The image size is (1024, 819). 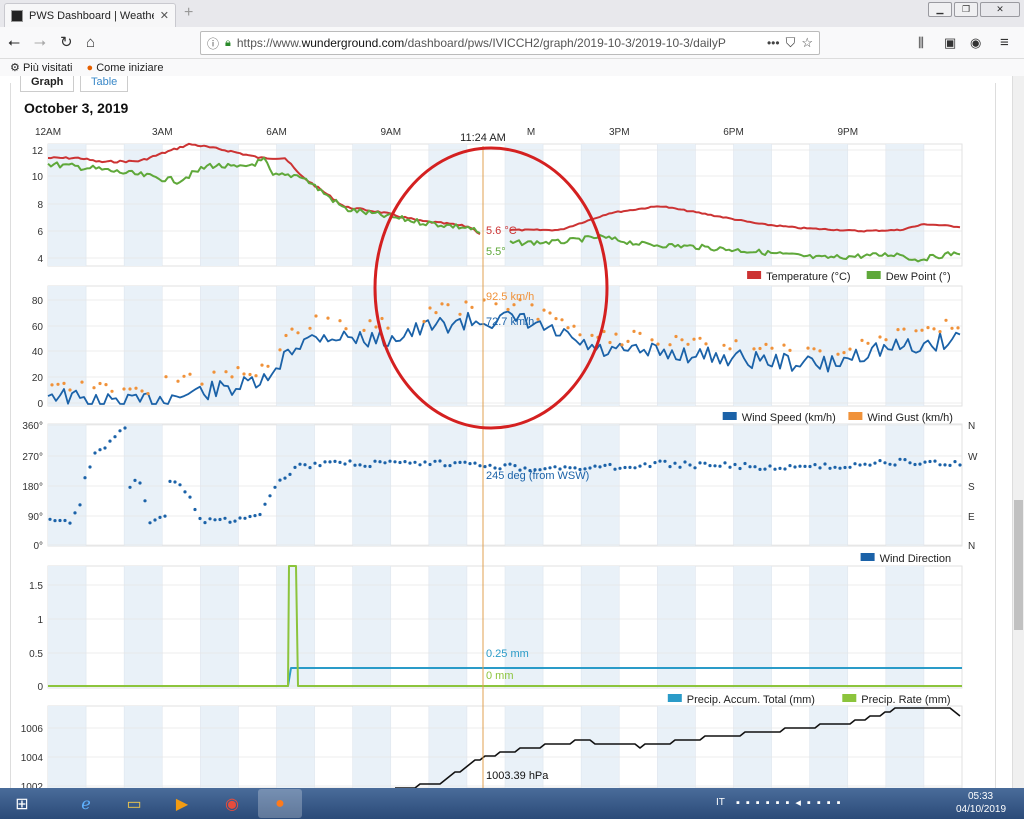 I want to click on lock-icon: 🔒︎, so click(x=228, y=43).